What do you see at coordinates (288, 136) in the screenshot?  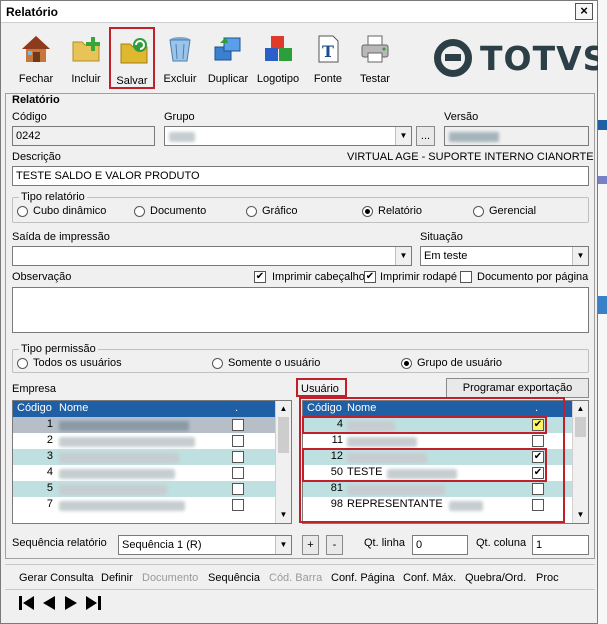 I see `grupo-select: ▼` at bounding box center [288, 136].